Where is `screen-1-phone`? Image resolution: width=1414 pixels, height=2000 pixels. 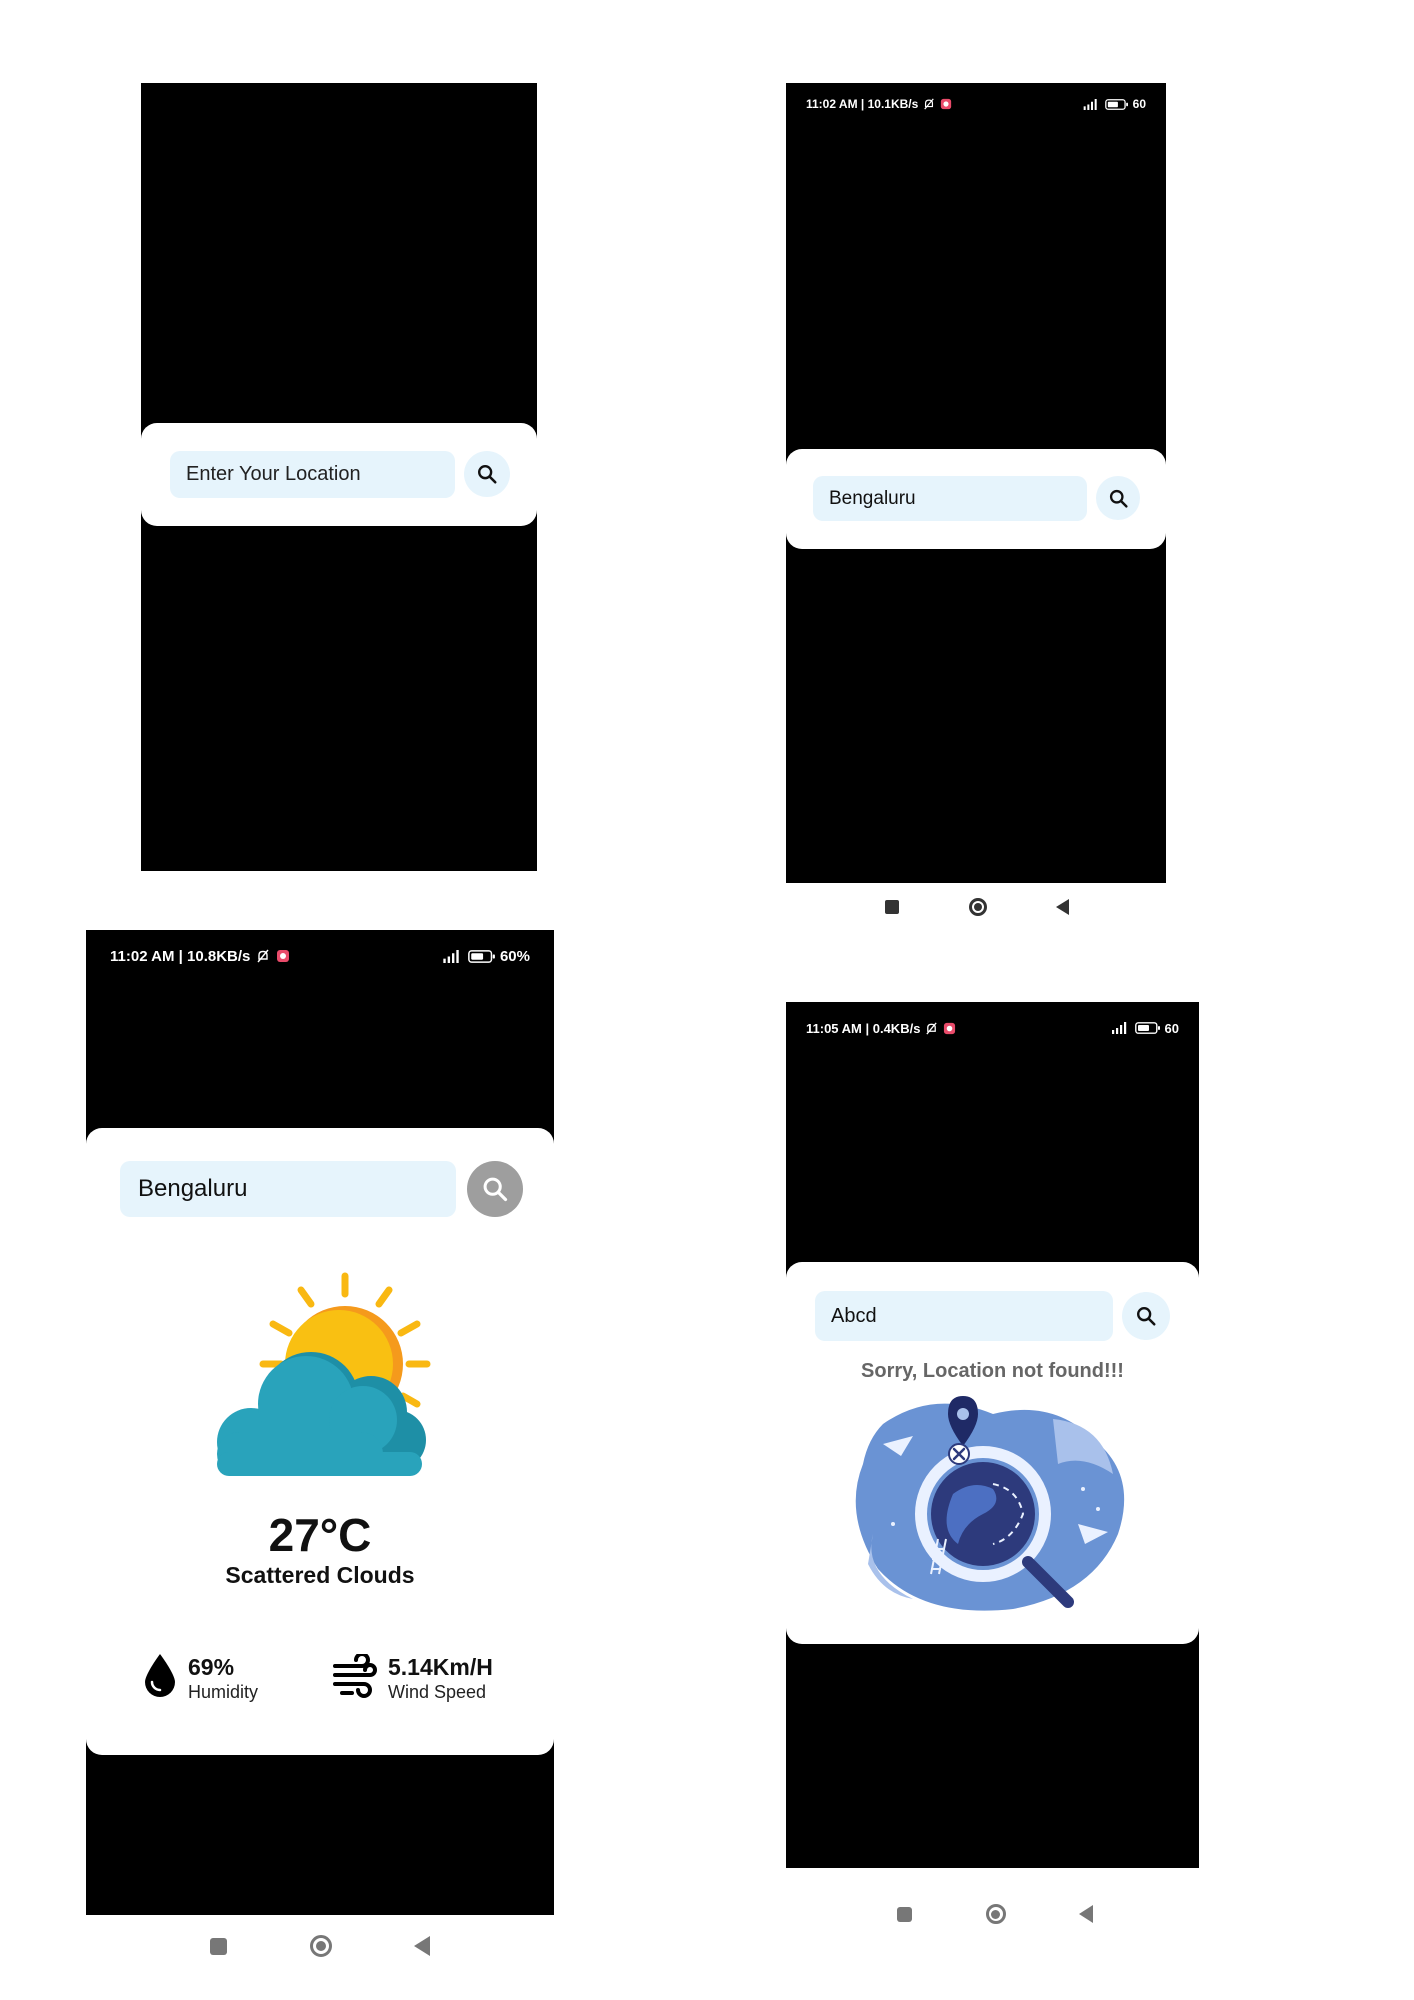 screen-1-phone is located at coordinates (339, 477).